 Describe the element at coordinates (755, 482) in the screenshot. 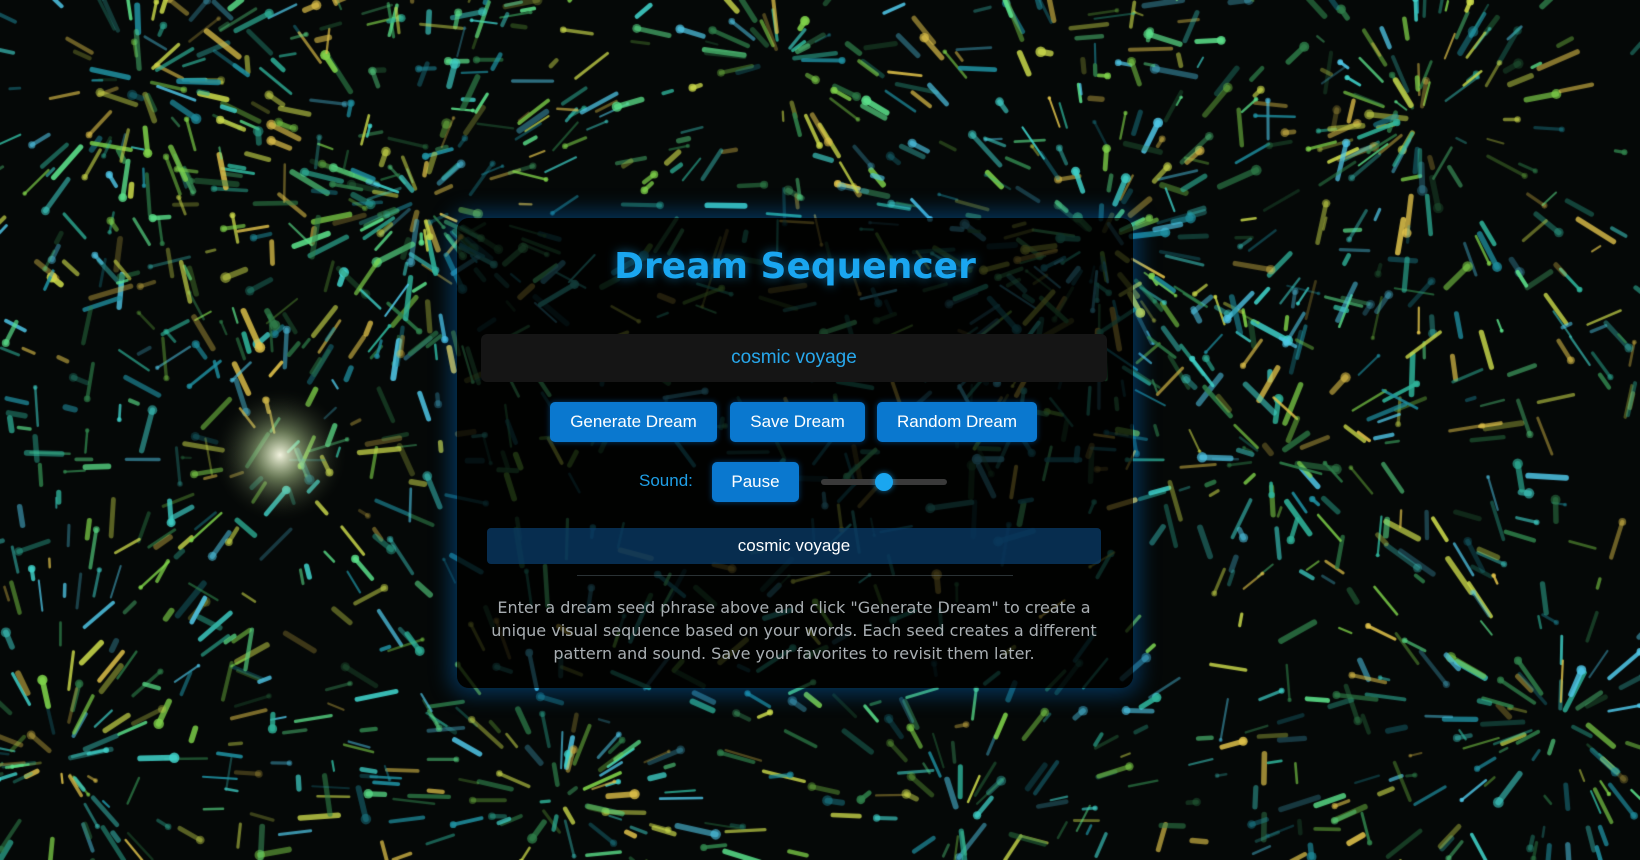

I see `pause-sound-button: Pause` at that location.